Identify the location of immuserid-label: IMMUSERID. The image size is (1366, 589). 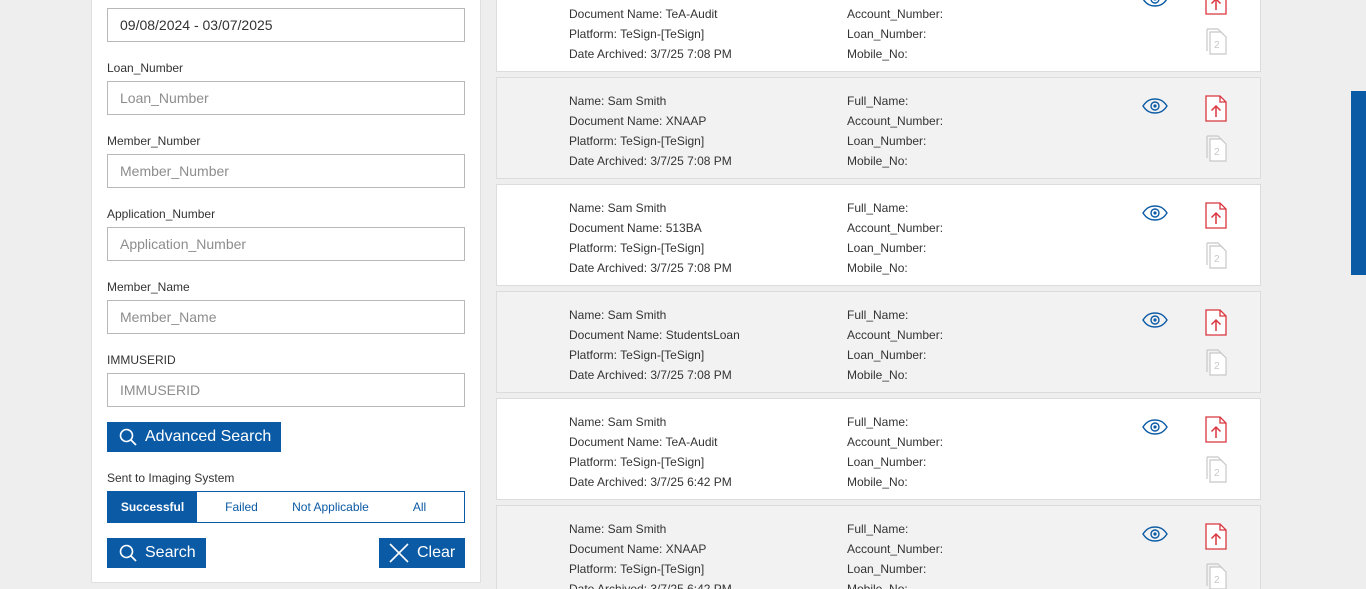
(141, 360).